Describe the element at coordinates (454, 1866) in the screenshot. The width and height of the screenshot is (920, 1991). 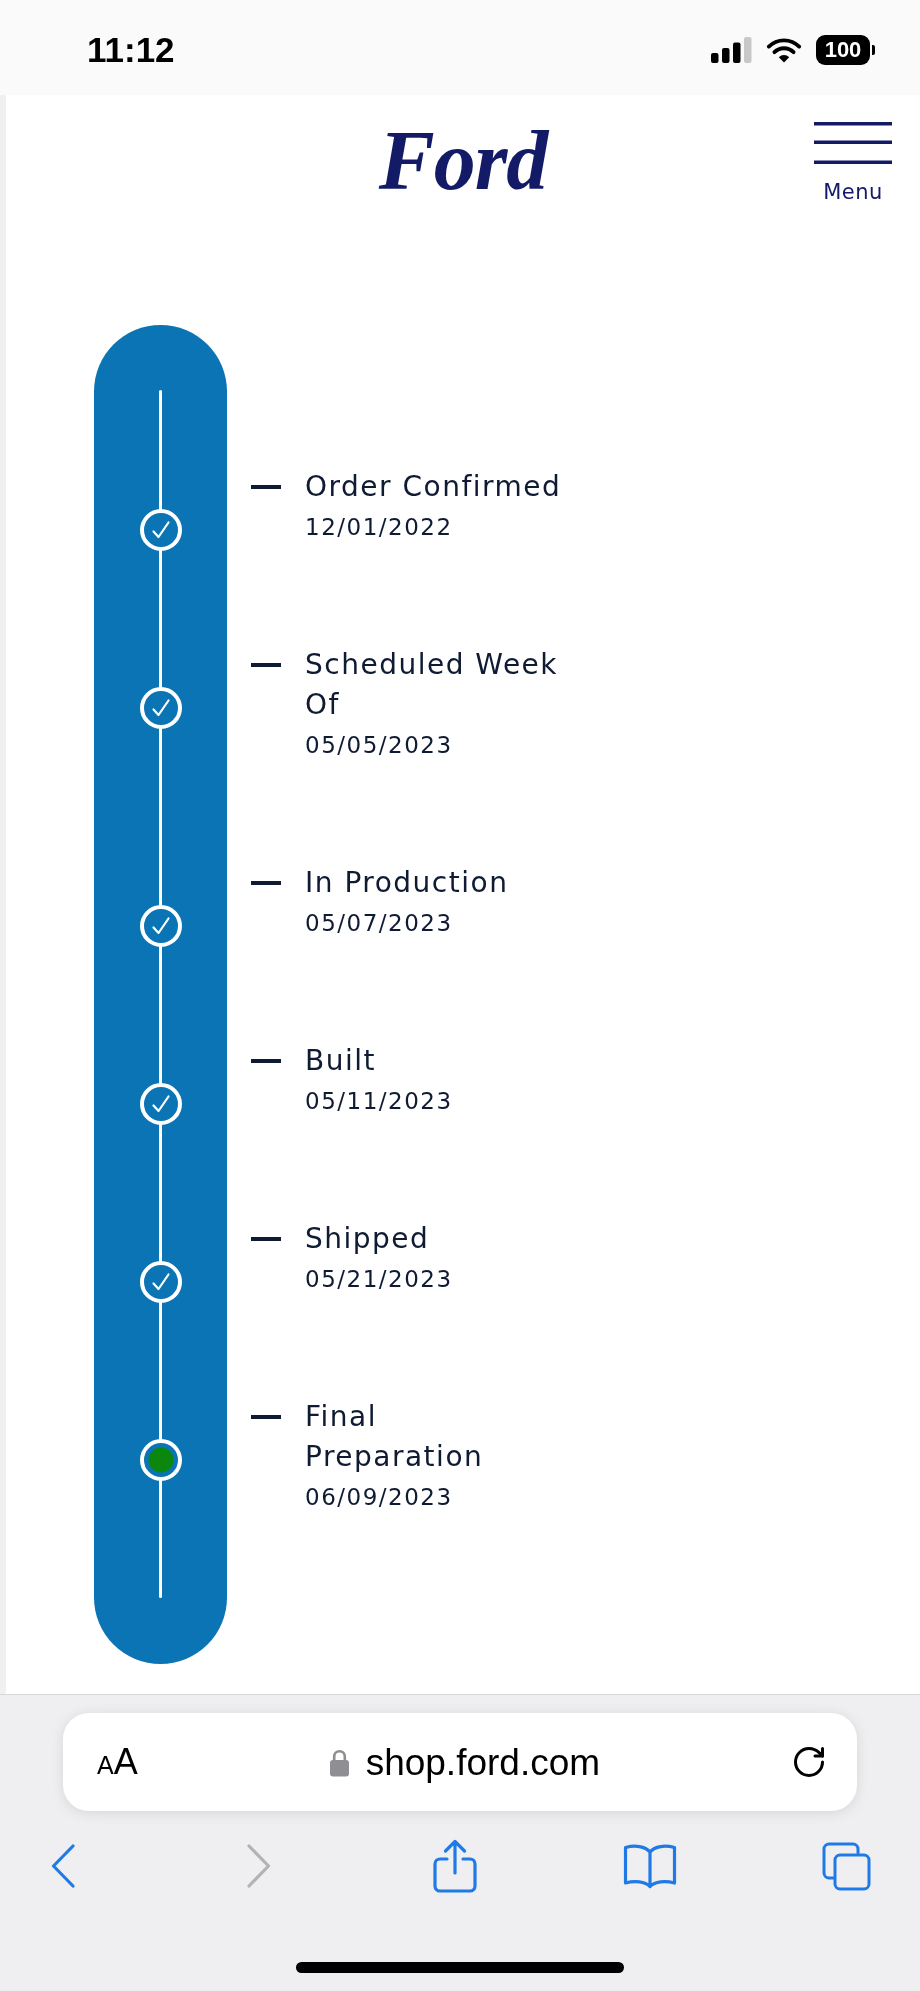
I see `share-icon` at that location.